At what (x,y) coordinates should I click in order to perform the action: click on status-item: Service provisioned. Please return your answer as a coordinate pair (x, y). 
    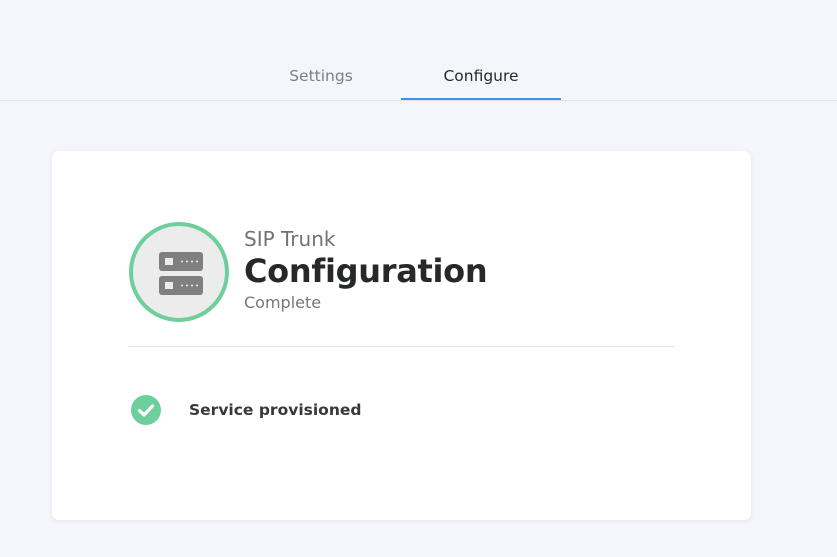
    Looking at the image, I should click on (246, 410).